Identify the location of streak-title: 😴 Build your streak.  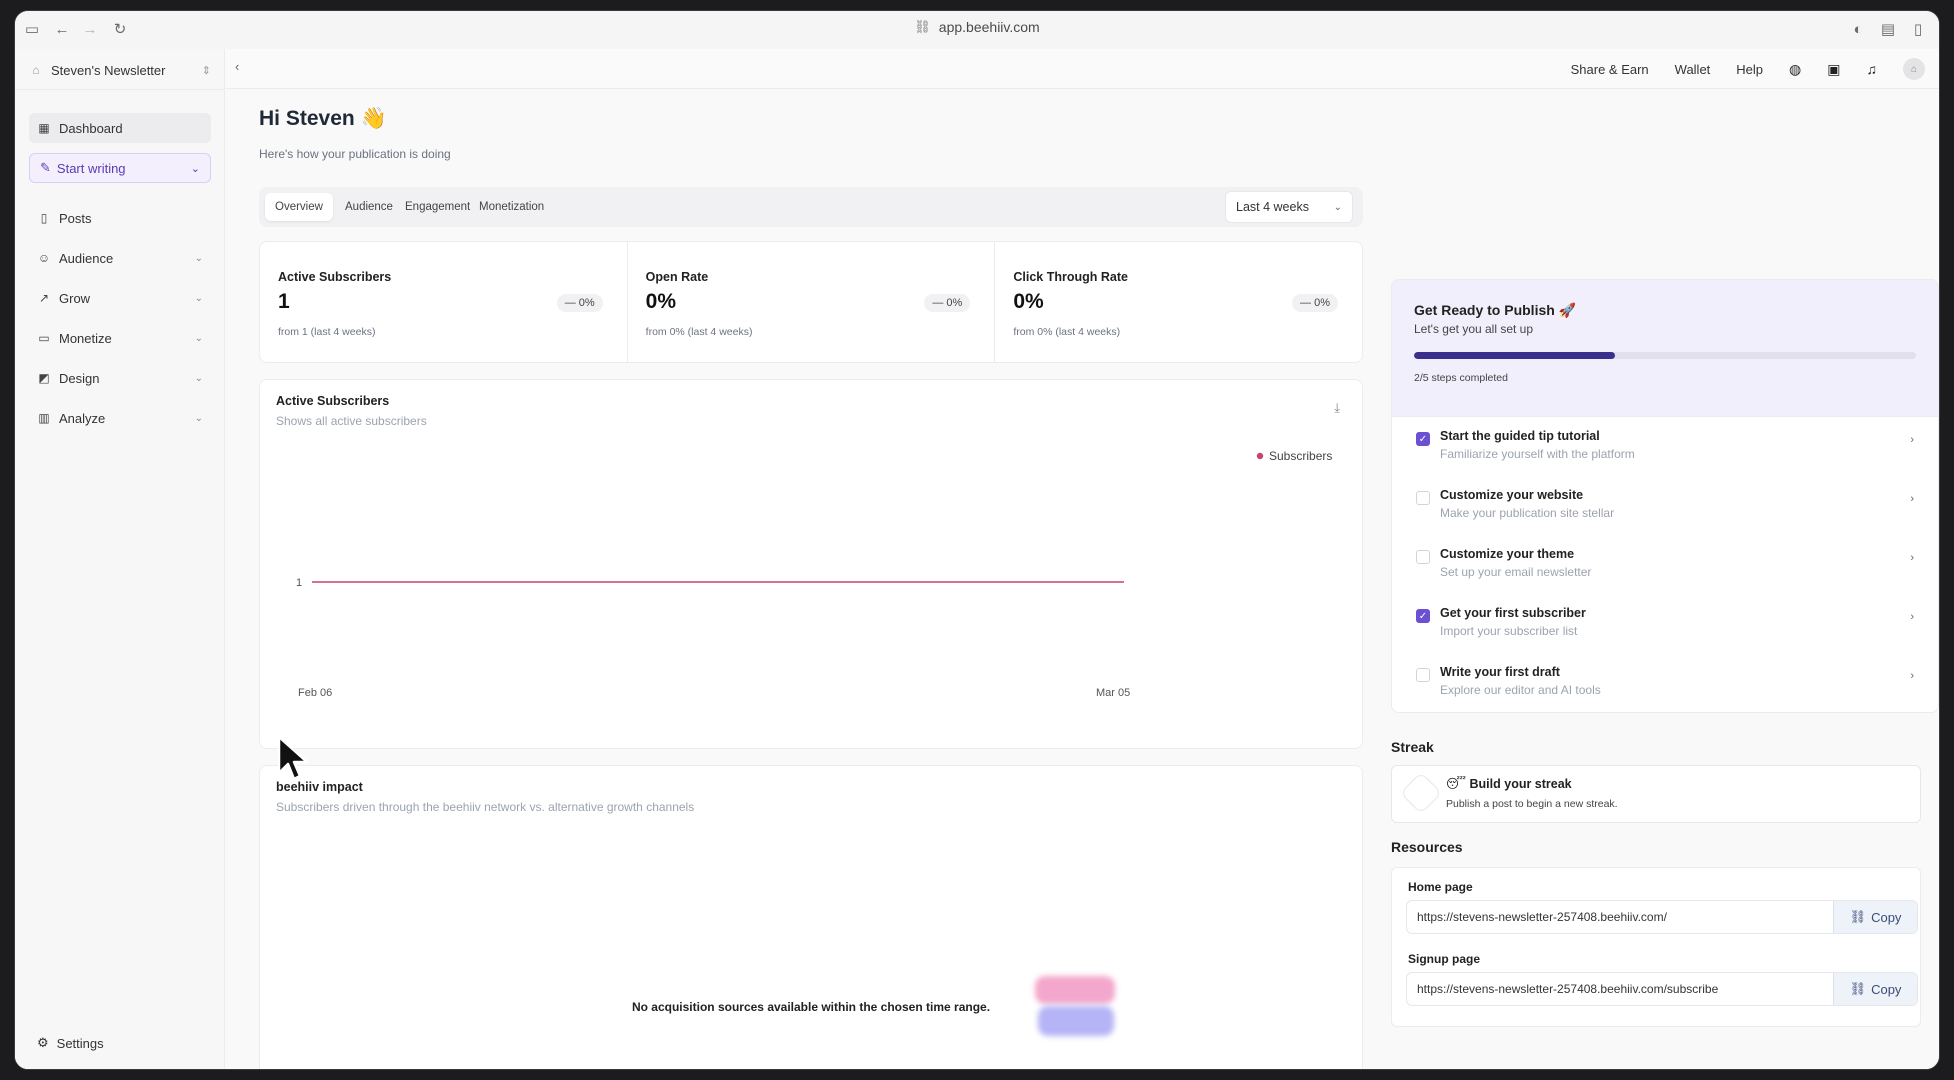
(1509, 784).